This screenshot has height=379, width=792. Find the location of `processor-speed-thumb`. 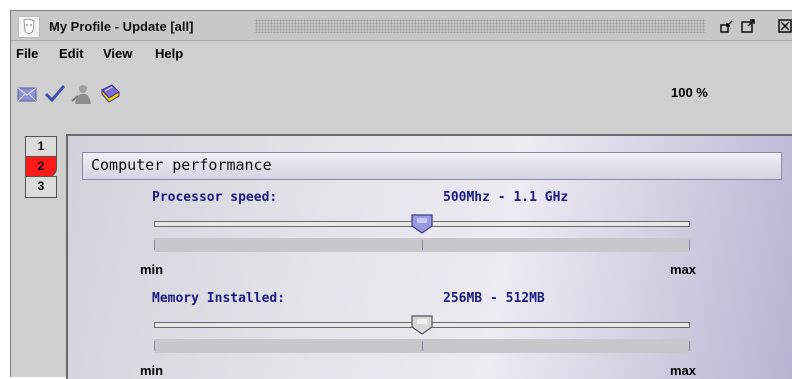

processor-speed-thumb is located at coordinates (422, 224).